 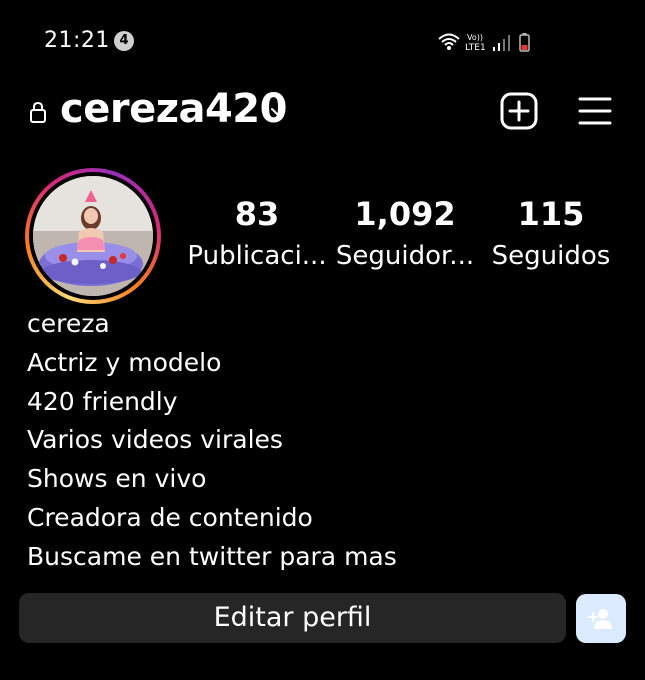 I want to click on bio-line: Creadora de contenido, so click(x=170, y=517).